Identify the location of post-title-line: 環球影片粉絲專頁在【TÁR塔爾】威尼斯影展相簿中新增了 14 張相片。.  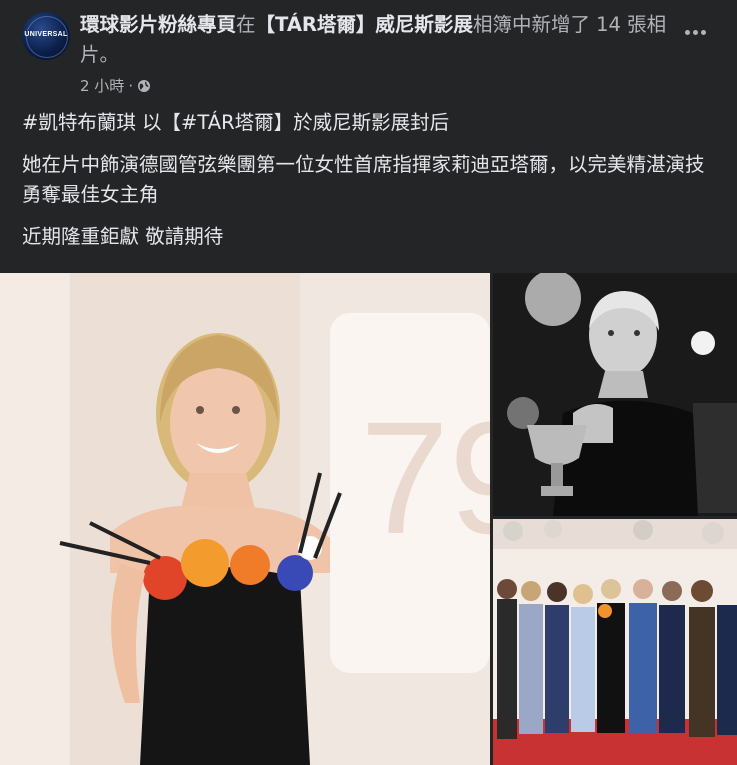
(375, 40).